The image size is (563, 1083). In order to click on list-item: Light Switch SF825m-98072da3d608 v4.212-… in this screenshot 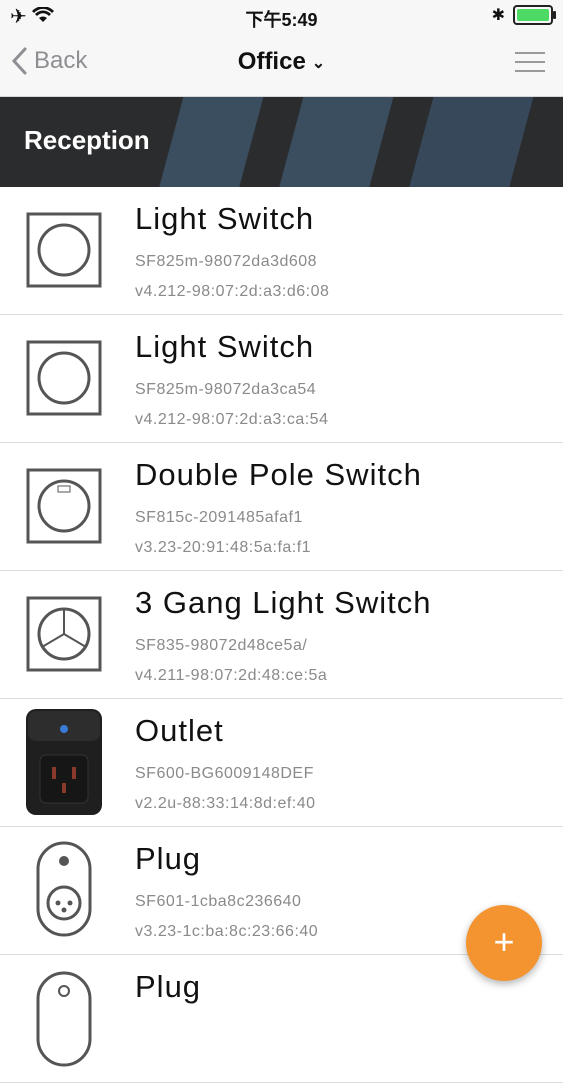, I will do `click(281, 251)`.